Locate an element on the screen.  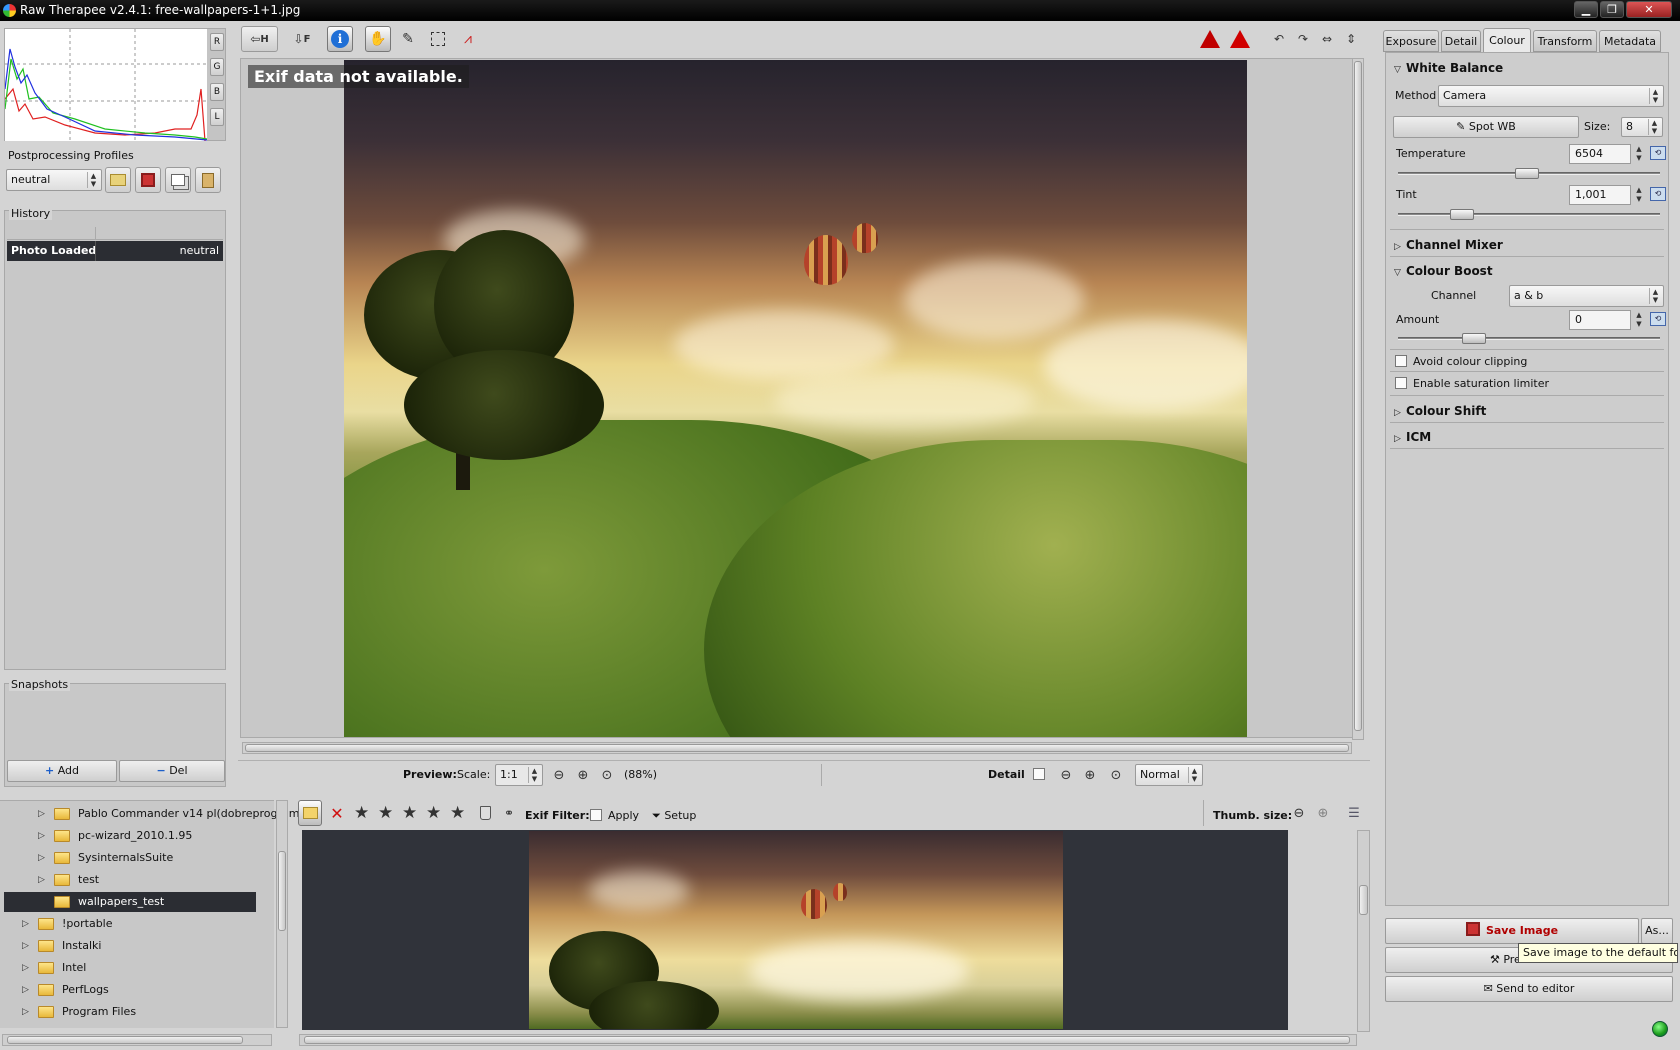
filebrowser-toggle-button: ⇩ F is located at coordinates (302, 39).